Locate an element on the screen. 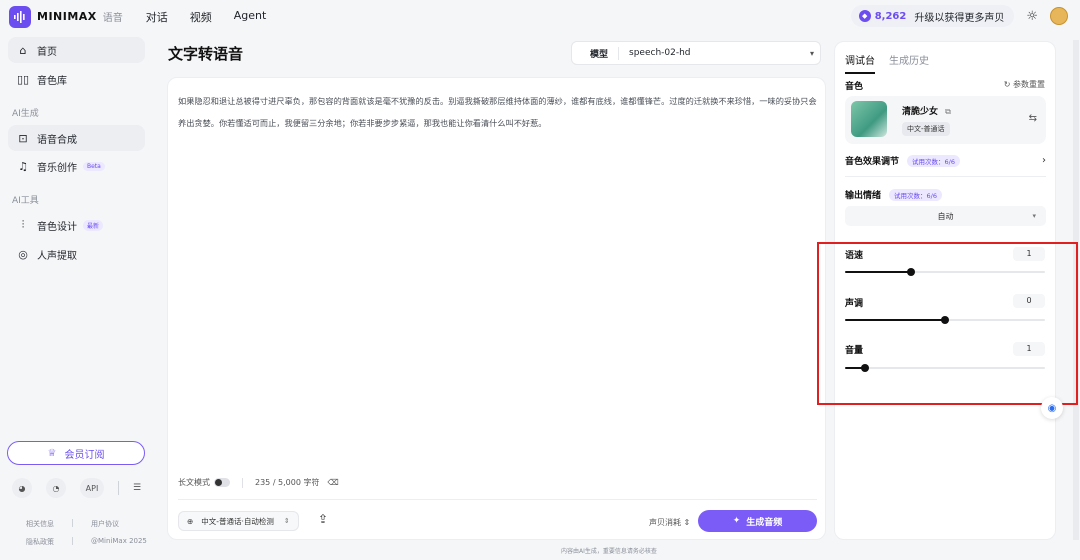 The width and height of the screenshot is (1080, 560). footer-terms-link: 用户协议 is located at coordinates (105, 524).